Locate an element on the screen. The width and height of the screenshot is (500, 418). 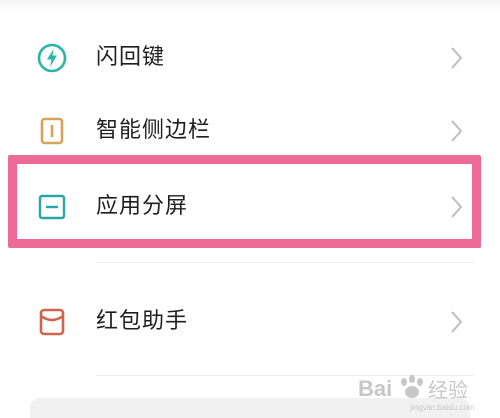
red-envelope-icon is located at coordinates (52, 322).